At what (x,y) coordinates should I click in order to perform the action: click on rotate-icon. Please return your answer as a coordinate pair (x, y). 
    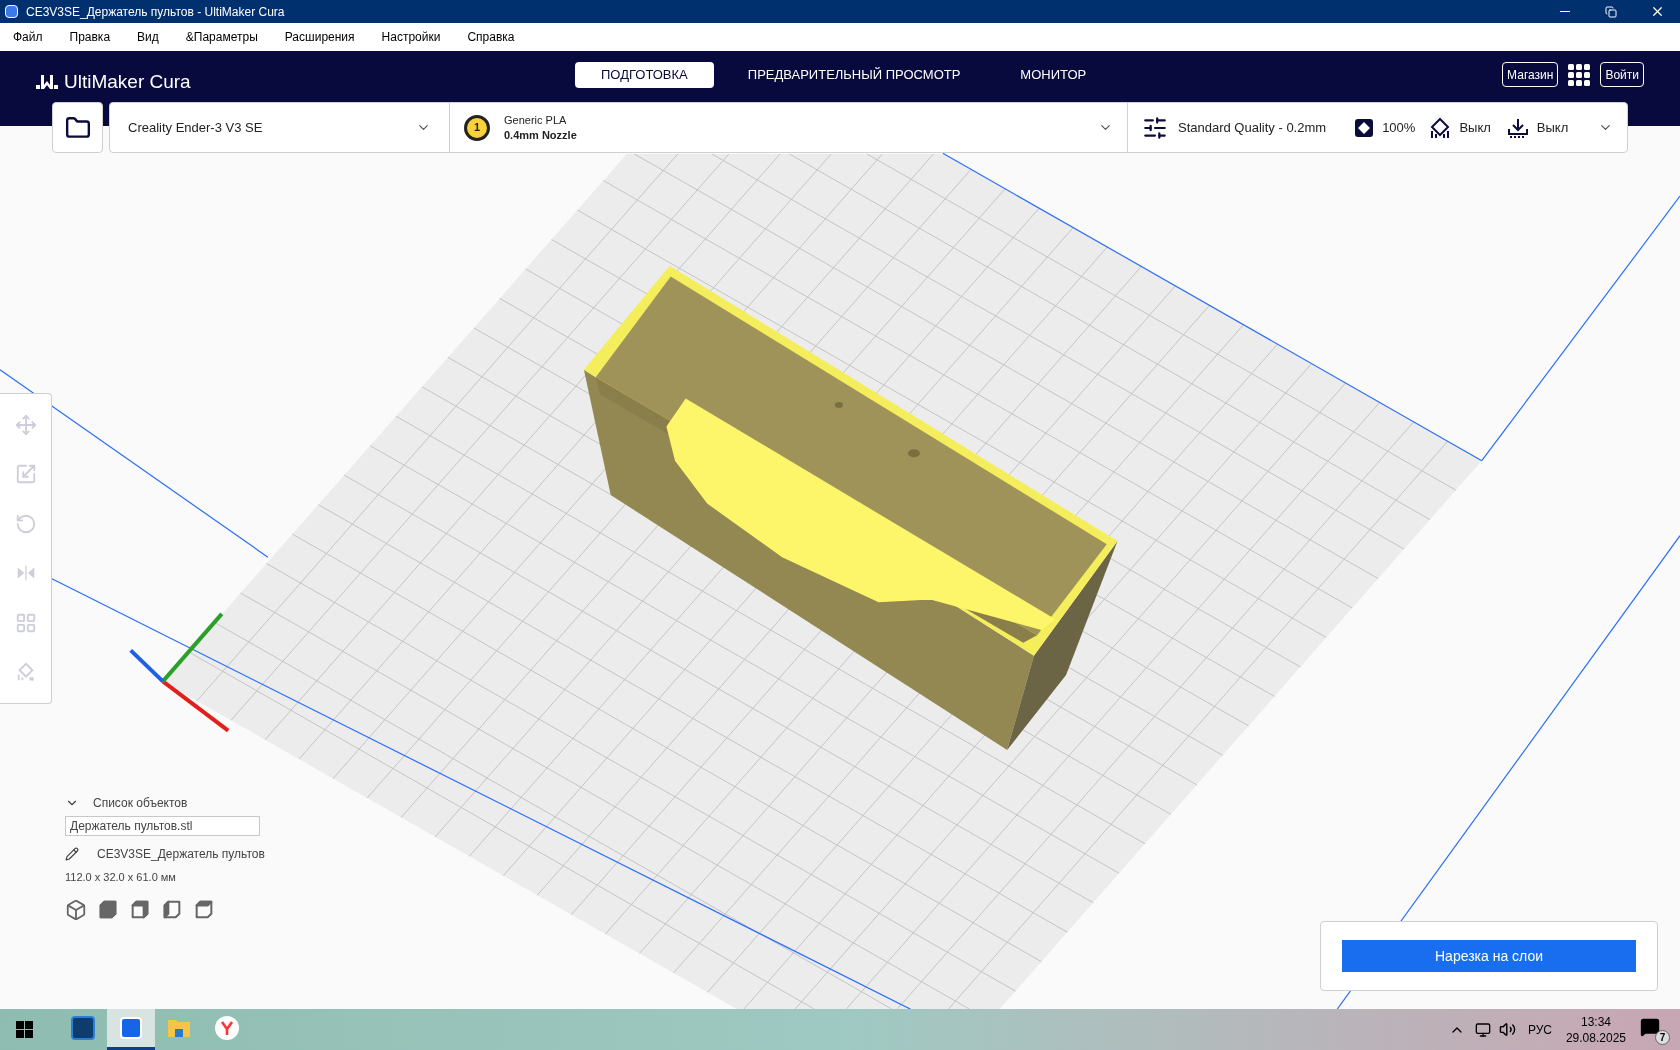
    Looking at the image, I should click on (25, 523).